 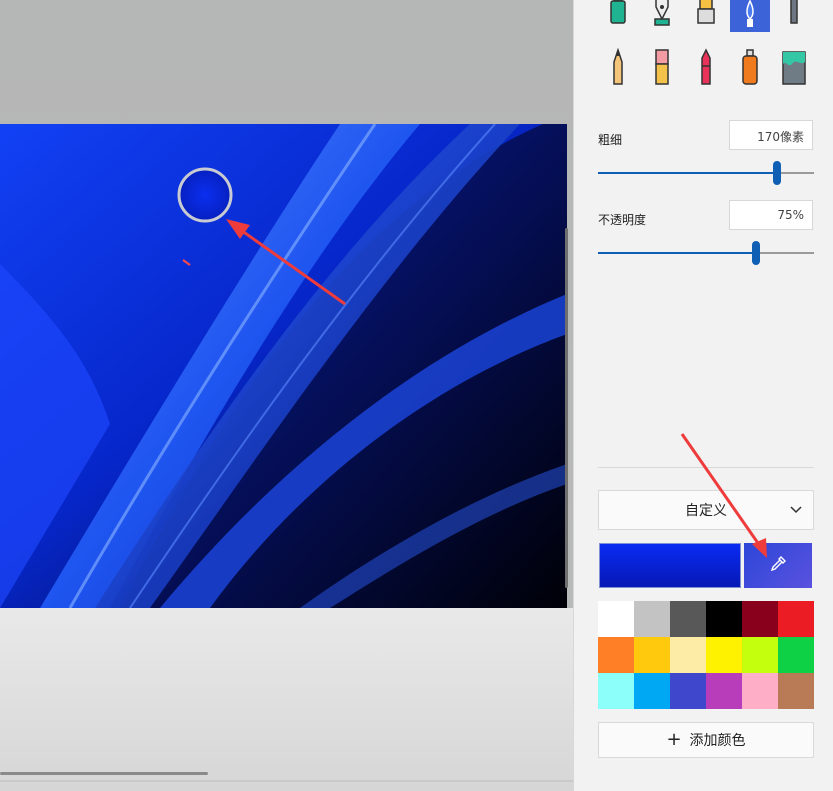 I want to click on add-color-button: + 添加颜色, so click(x=706, y=740).